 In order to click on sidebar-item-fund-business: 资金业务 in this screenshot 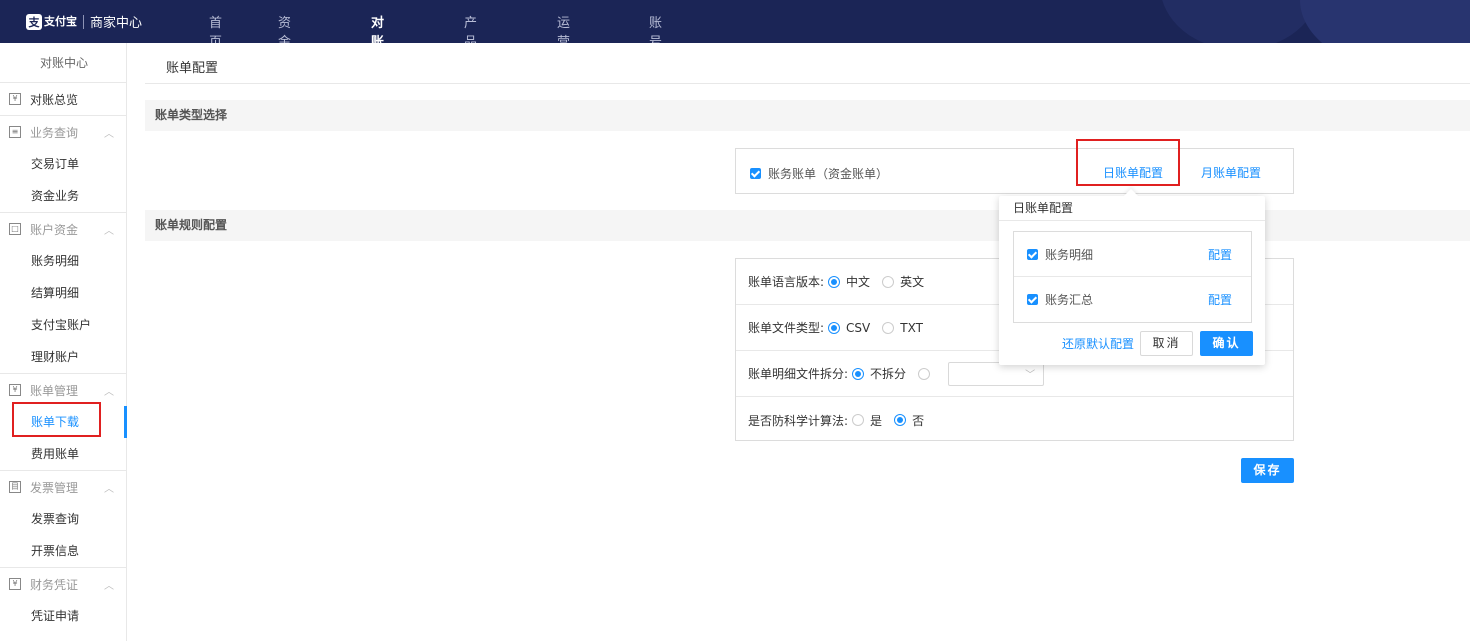, I will do `click(63, 196)`.